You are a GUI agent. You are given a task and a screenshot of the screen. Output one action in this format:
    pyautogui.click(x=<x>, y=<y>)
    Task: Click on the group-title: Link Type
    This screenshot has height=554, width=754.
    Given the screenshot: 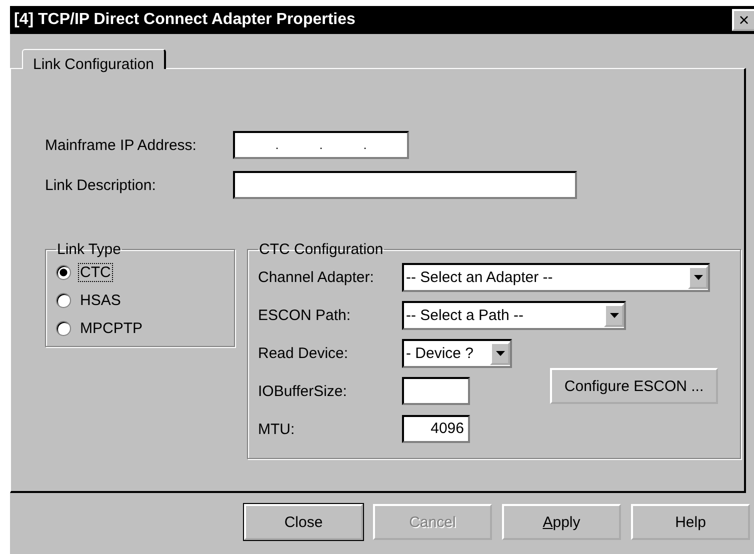 What is the action you would take?
    pyautogui.click(x=89, y=249)
    